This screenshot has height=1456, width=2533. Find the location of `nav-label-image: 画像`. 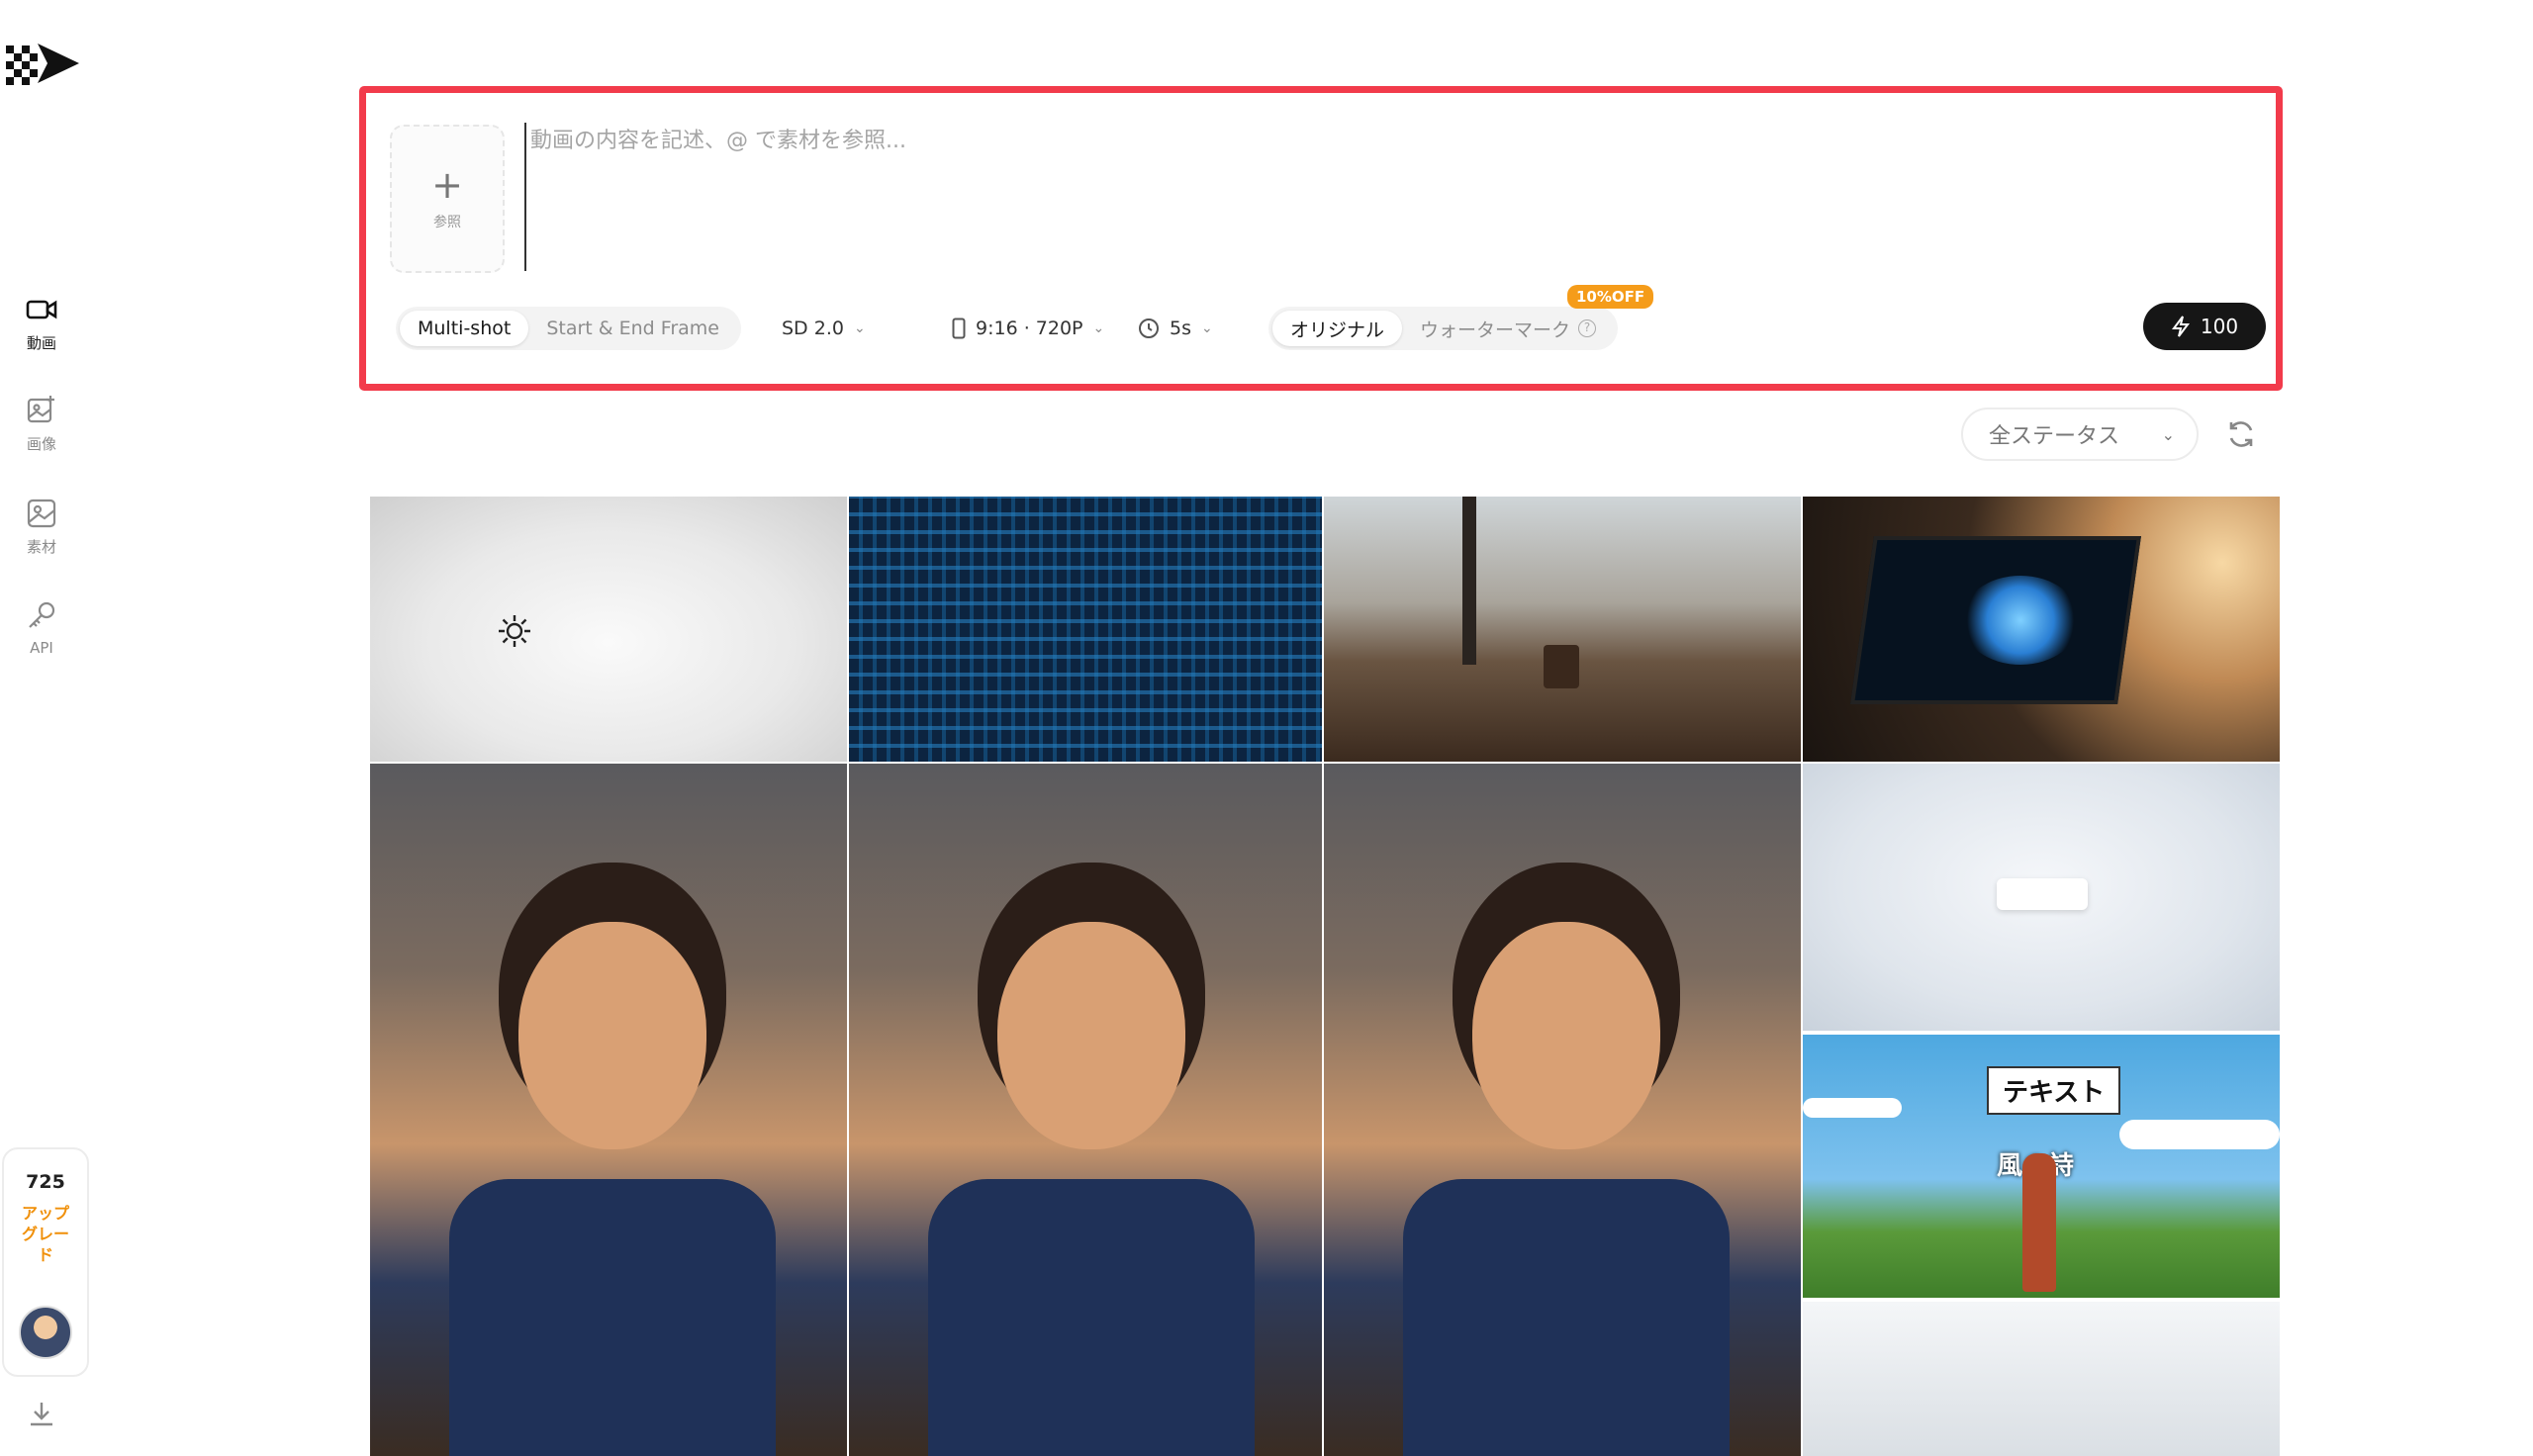

nav-label-image: 画像 is located at coordinates (41, 444).